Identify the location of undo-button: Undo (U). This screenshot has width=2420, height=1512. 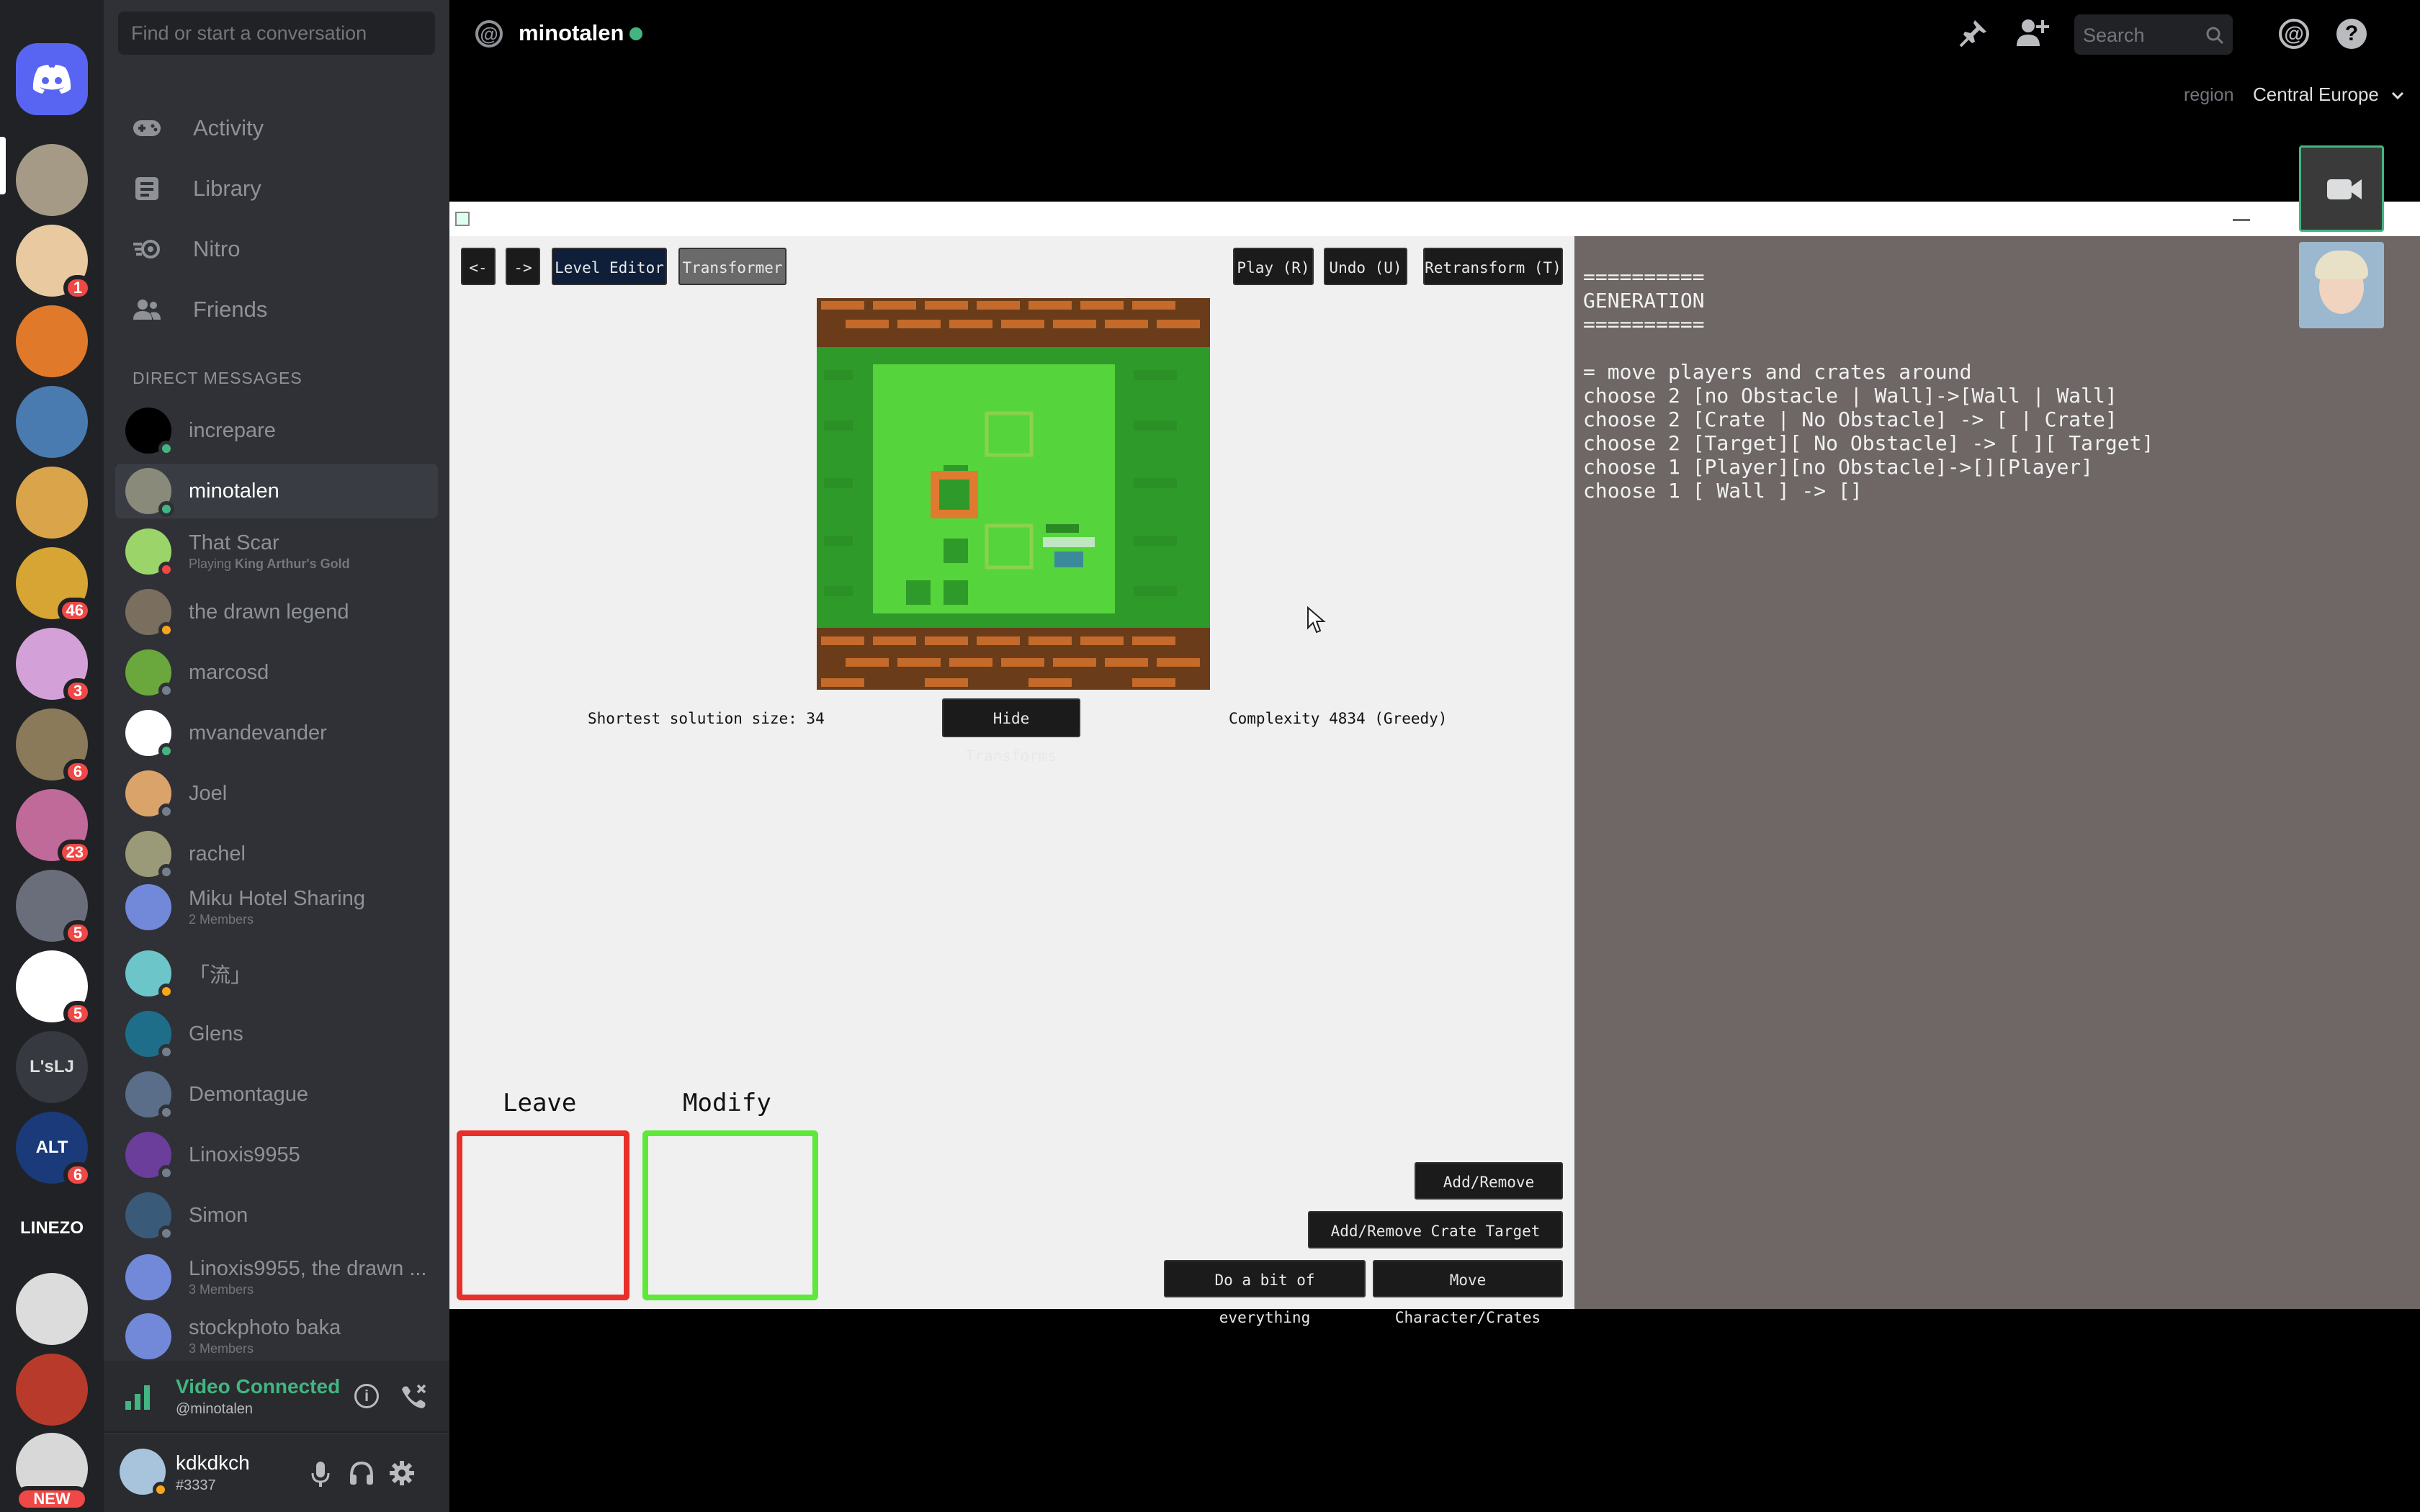
(1365, 266).